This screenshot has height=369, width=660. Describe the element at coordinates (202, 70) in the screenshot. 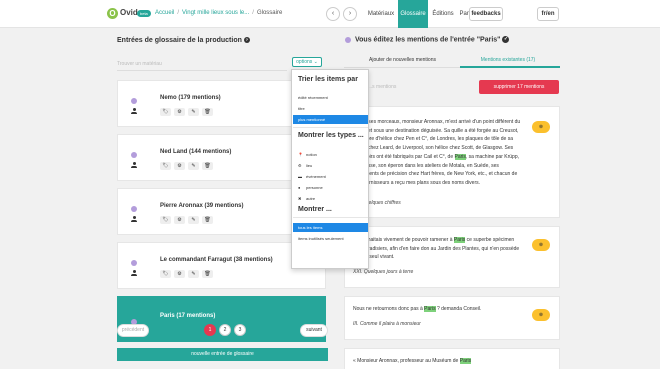

I see `filter-underline` at that location.